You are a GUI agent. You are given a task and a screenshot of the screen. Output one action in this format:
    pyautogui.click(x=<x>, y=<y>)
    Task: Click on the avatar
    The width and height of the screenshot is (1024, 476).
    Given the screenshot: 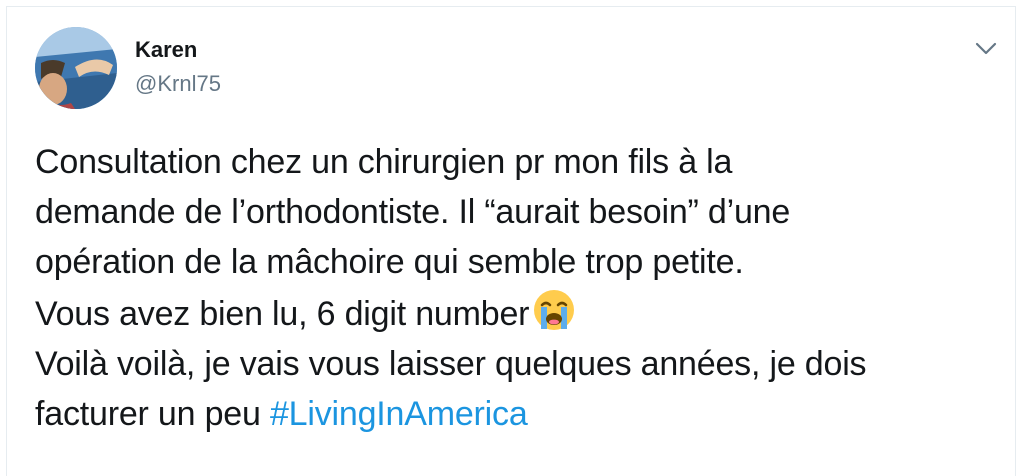 What is the action you would take?
    pyautogui.click(x=76, y=68)
    